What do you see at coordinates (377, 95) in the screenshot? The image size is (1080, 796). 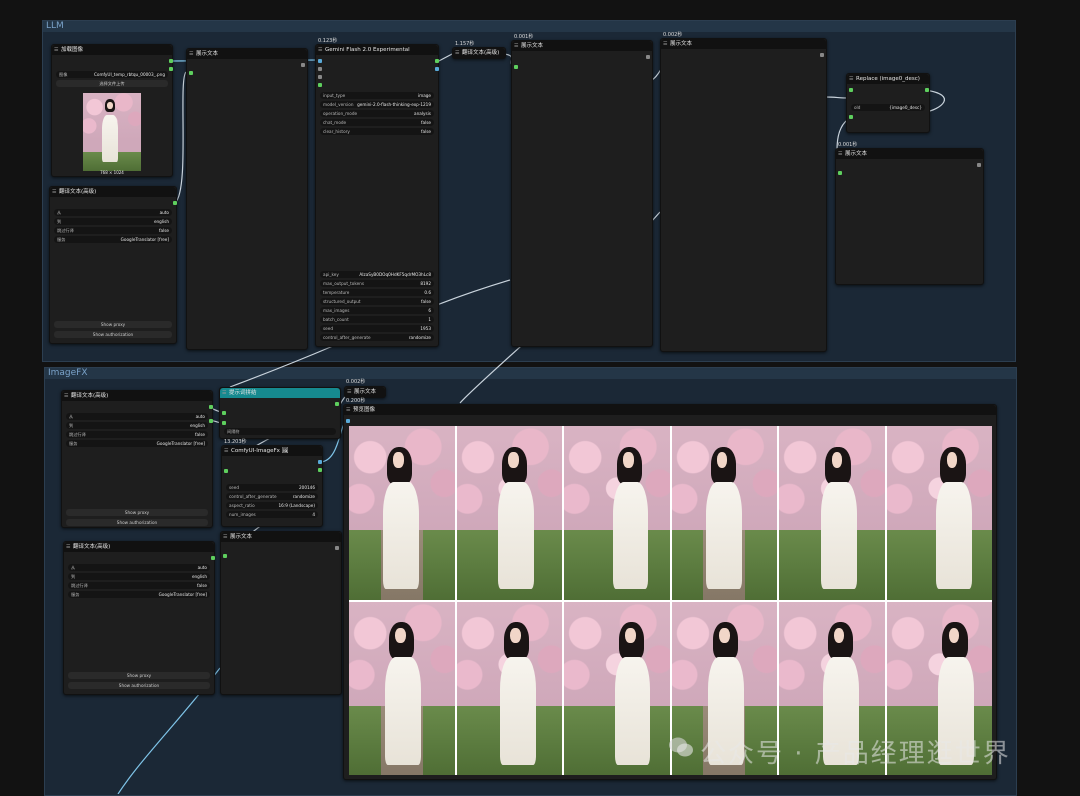 I see `input-type-widget: input_type image` at bounding box center [377, 95].